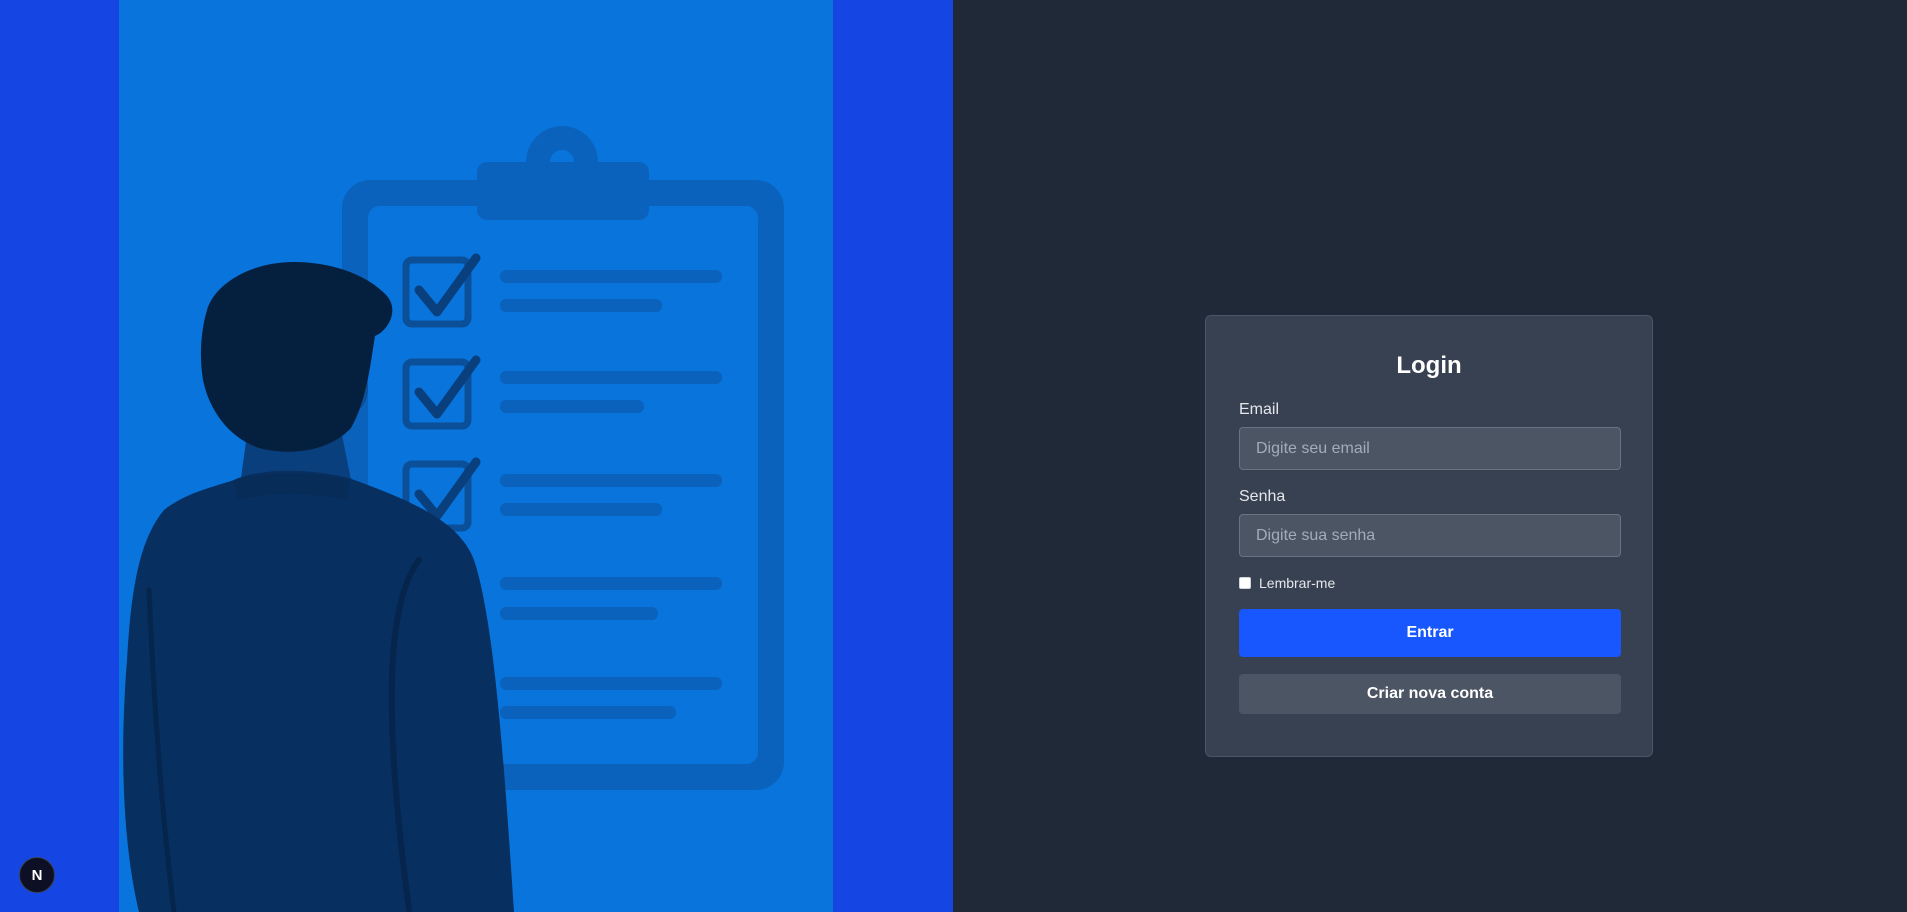 The height and width of the screenshot is (912, 1907). Describe the element at coordinates (1262, 496) in the screenshot. I see `password-label: Senha` at that location.